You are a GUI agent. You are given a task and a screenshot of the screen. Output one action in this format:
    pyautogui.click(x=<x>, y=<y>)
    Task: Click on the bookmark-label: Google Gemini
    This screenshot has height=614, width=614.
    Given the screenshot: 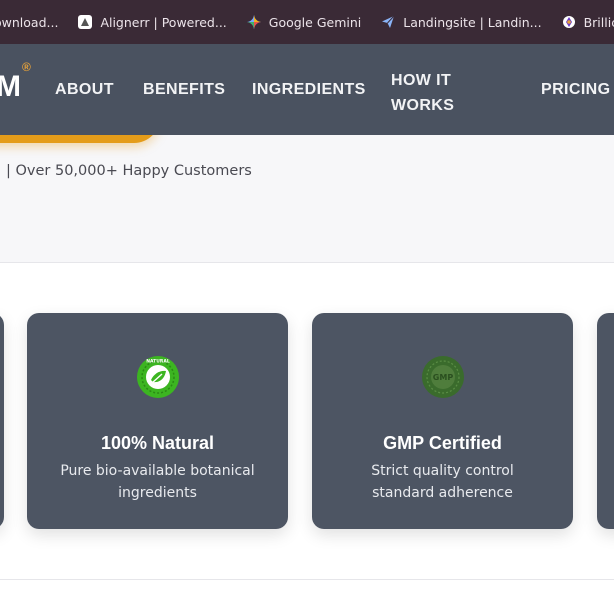 What is the action you would take?
    pyautogui.click(x=315, y=22)
    